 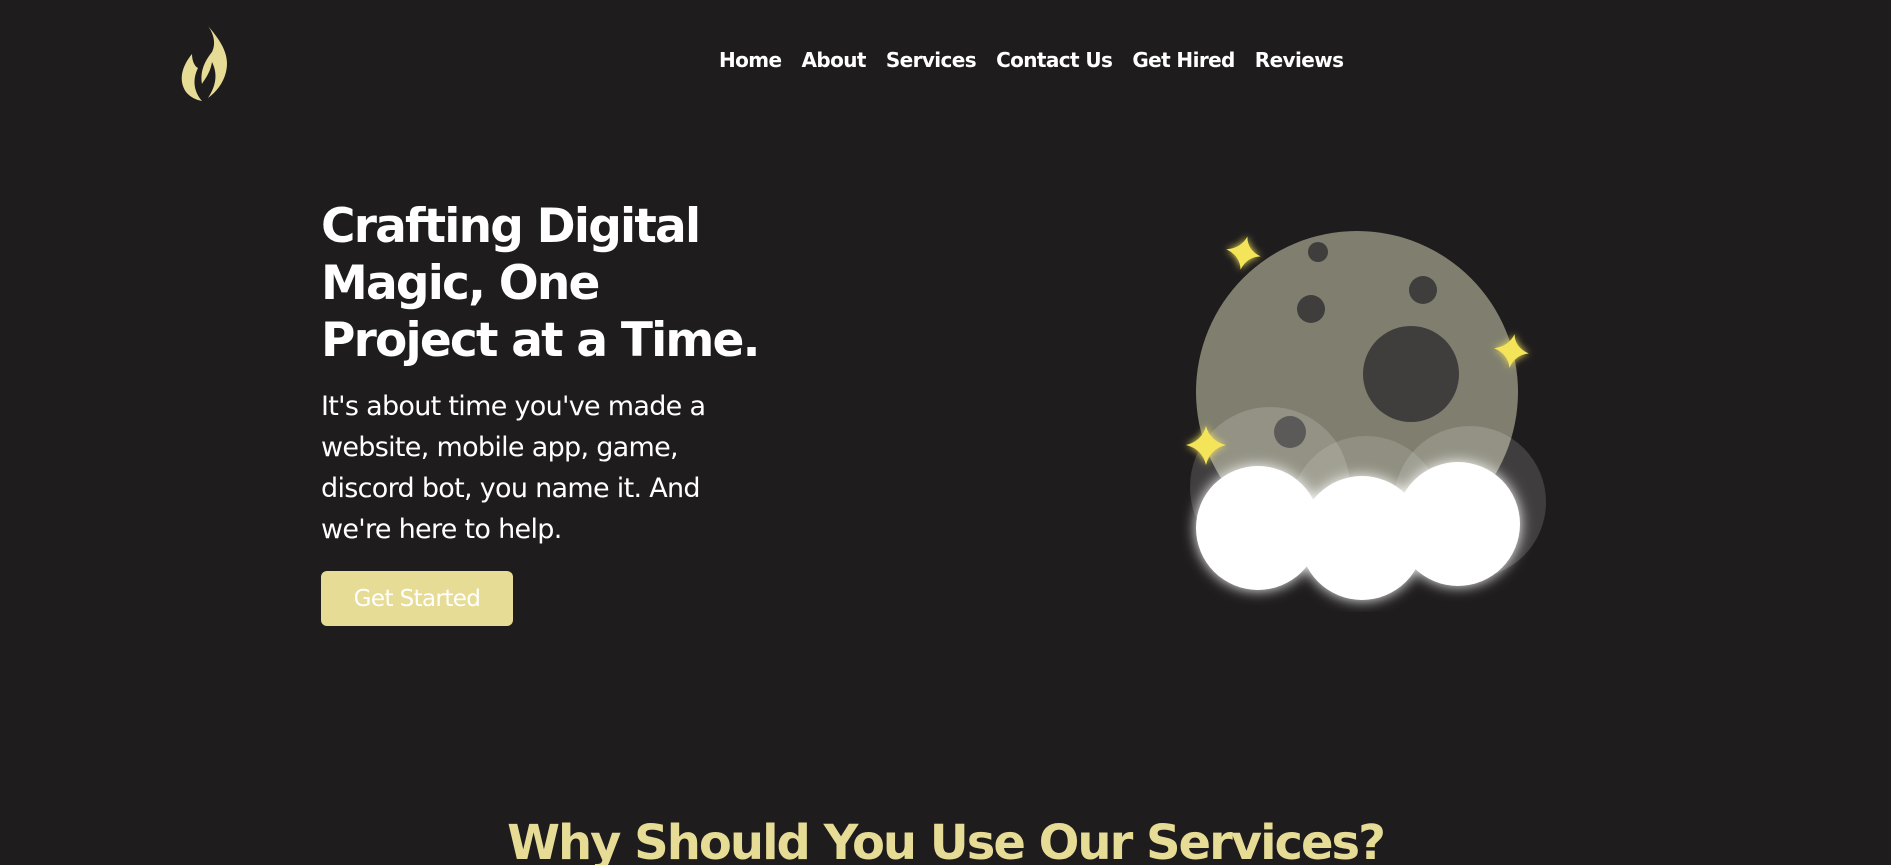 What do you see at coordinates (460, 283) in the screenshot?
I see `hero-title-line: Magic, One` at bounding box center [460, 283].